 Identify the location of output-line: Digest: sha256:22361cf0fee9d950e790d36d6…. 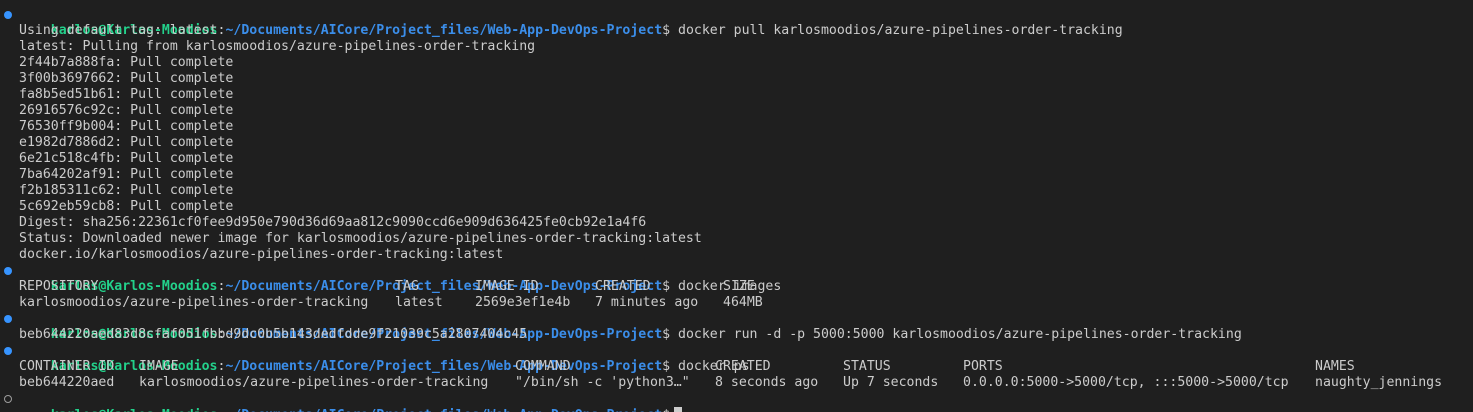
(333, 222).